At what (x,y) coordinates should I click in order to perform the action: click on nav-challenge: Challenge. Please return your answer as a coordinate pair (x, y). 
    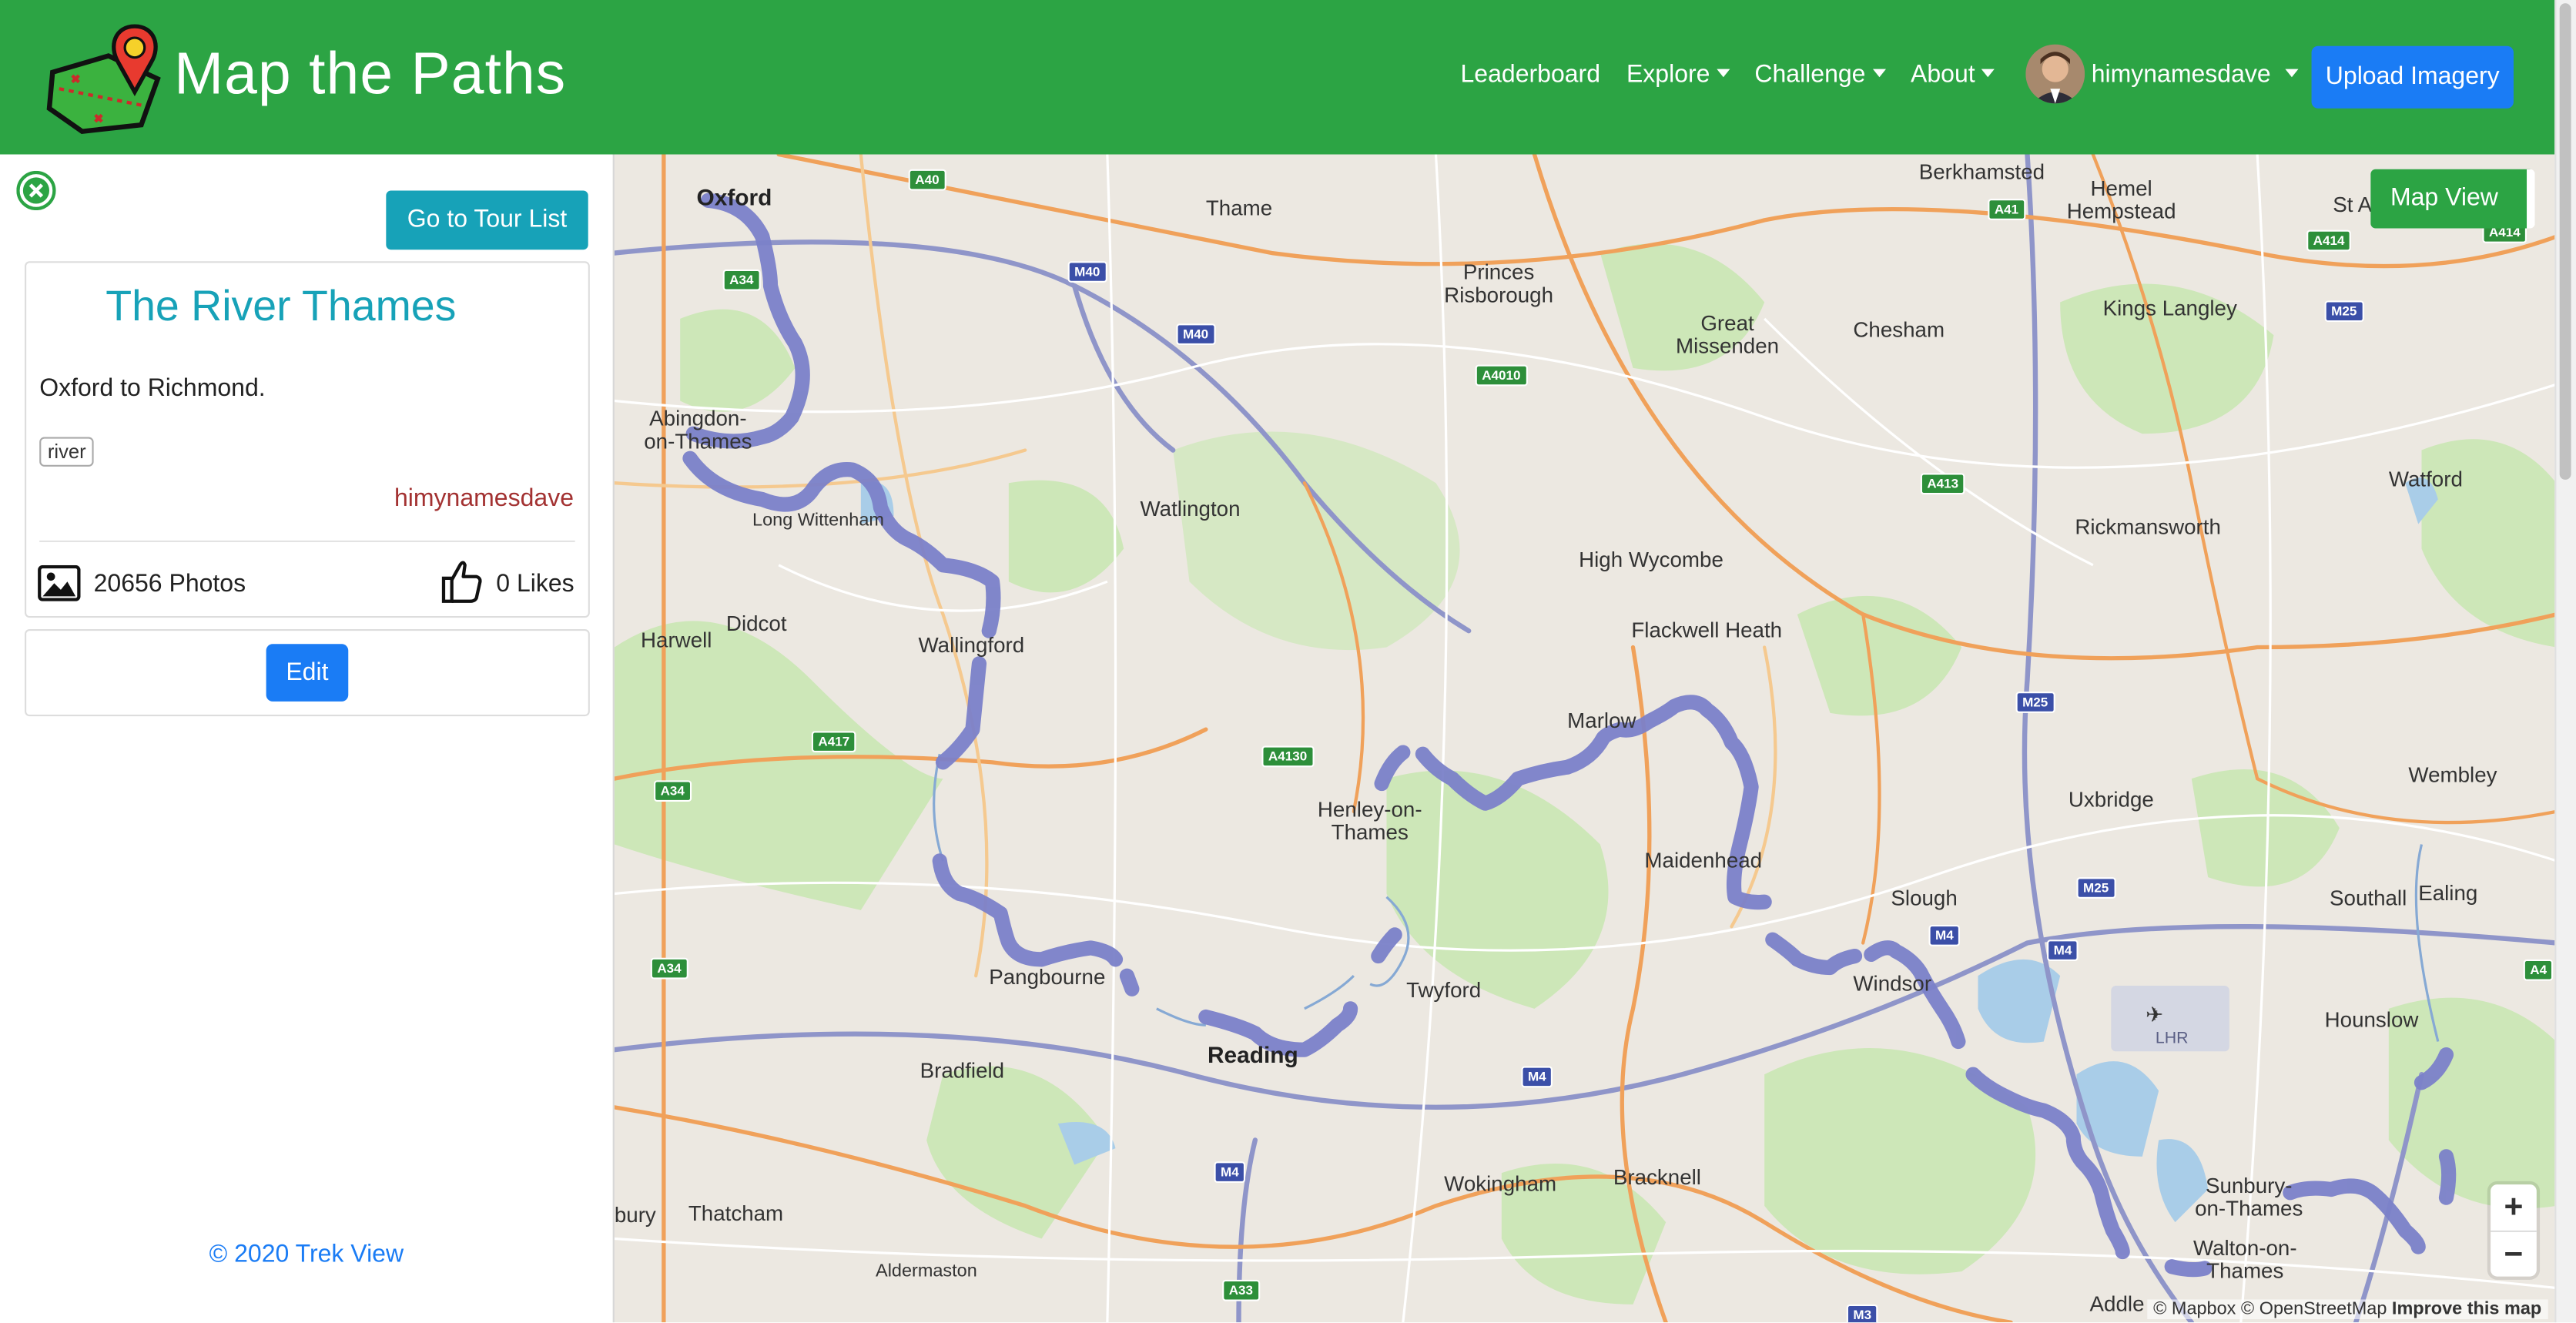
    Looking at the image, I should click on (1820, 74).